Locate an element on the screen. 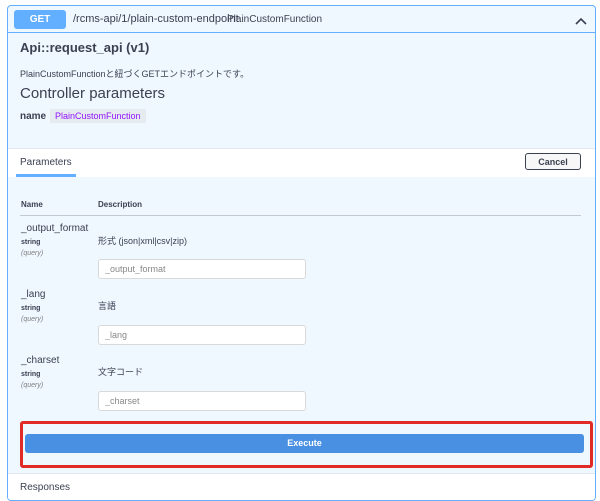 The height and width of the screenshot is (501, 600). parameters-header: Parameters Cancel is located at coordinates (301, 163).